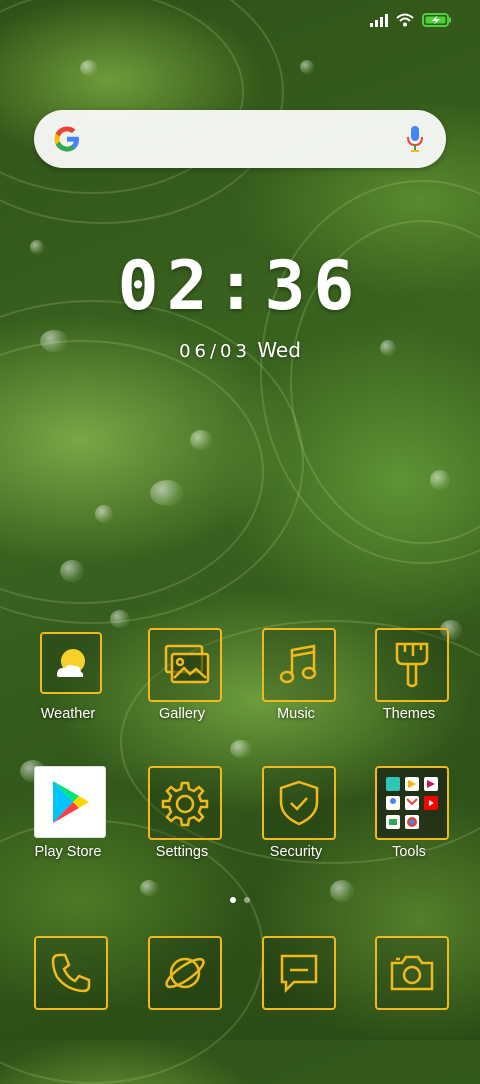  What do you see at coordinates (182, 852) in the screenshot?
I see `app-label: Settings` at bounding box center [182, 852].